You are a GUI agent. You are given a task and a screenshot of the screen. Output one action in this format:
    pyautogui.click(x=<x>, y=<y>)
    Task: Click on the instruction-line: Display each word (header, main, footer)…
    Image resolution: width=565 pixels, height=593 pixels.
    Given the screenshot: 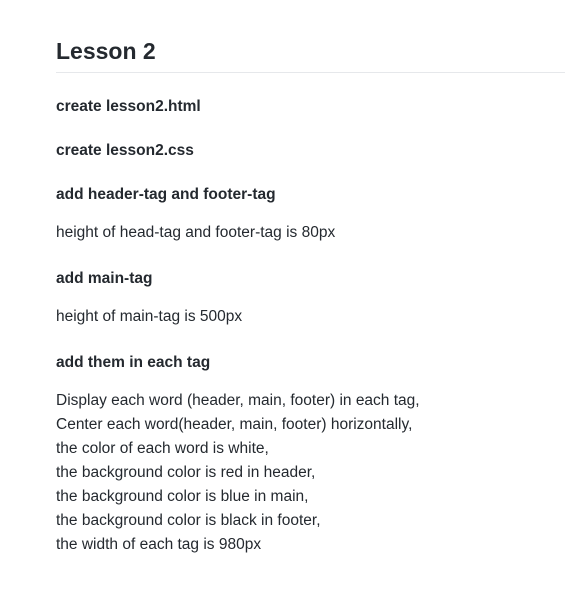 What is the action you would take?
    pyautogui.click(x=238, y=400)
    